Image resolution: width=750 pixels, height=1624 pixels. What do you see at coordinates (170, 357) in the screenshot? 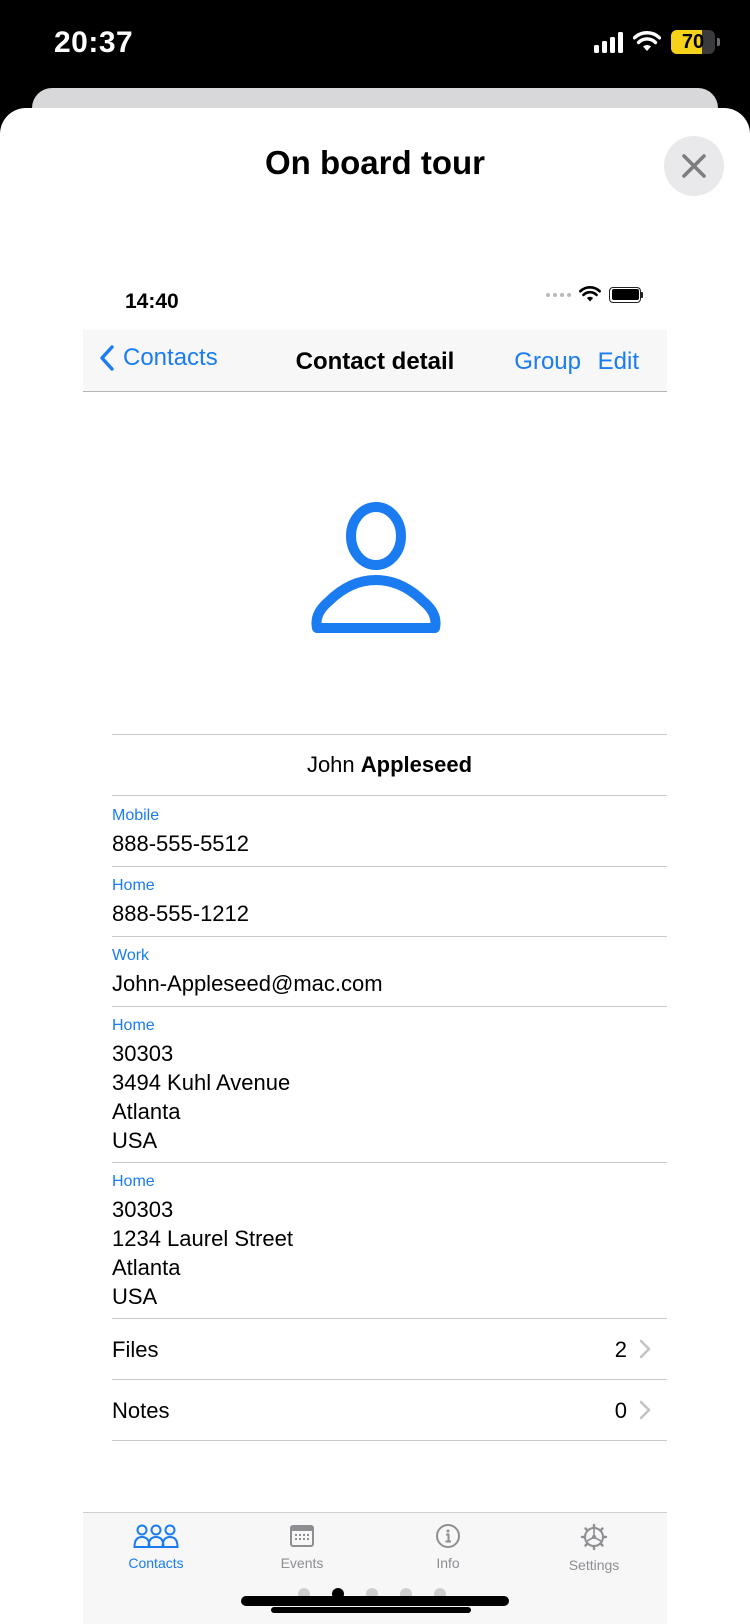
I see `back-label: Contacts` at bounding box center [170, 357].